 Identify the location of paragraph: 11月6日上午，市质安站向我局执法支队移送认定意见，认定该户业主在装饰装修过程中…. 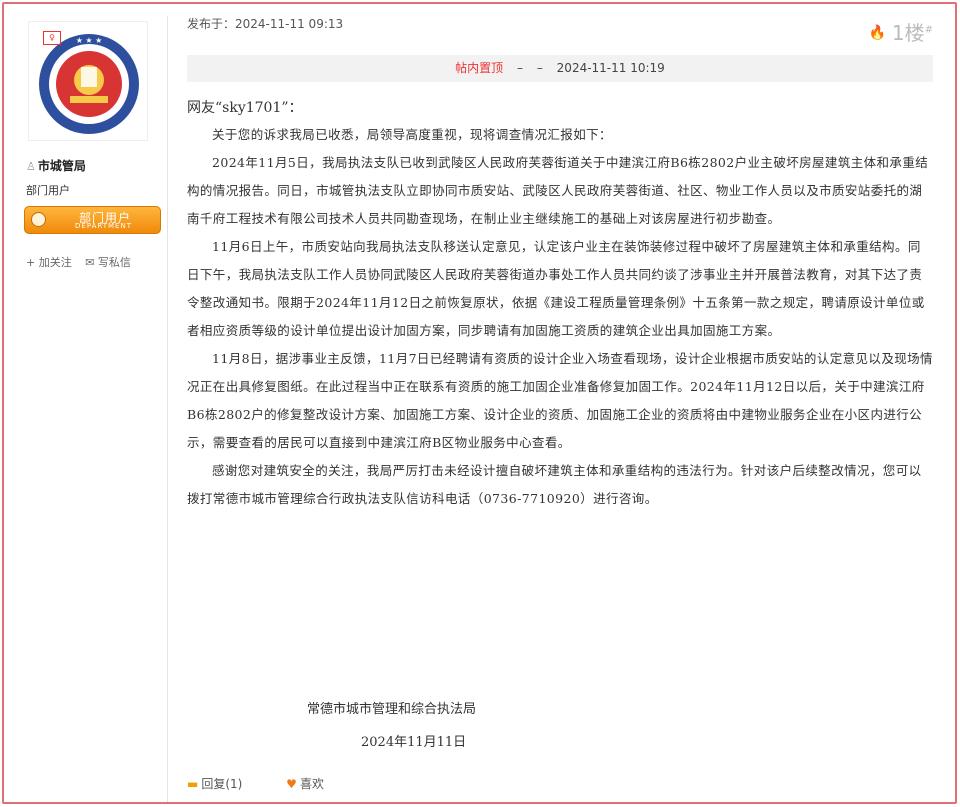
(556, 288).